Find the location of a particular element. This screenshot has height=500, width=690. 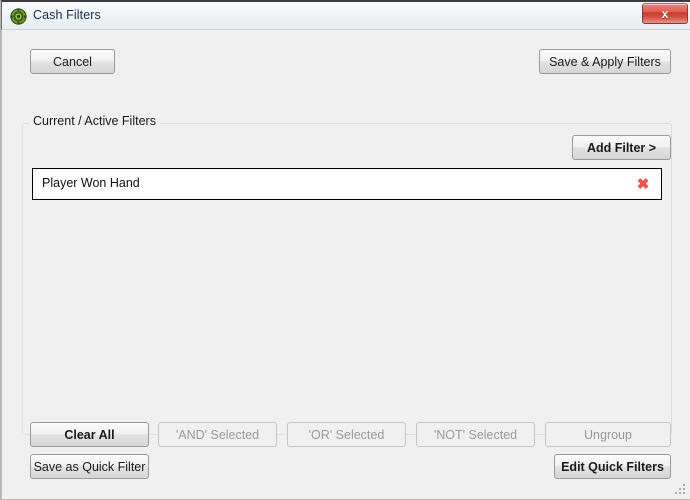

current-active-filters-label: Current / Active Filters is located at coordinates (94, 121).